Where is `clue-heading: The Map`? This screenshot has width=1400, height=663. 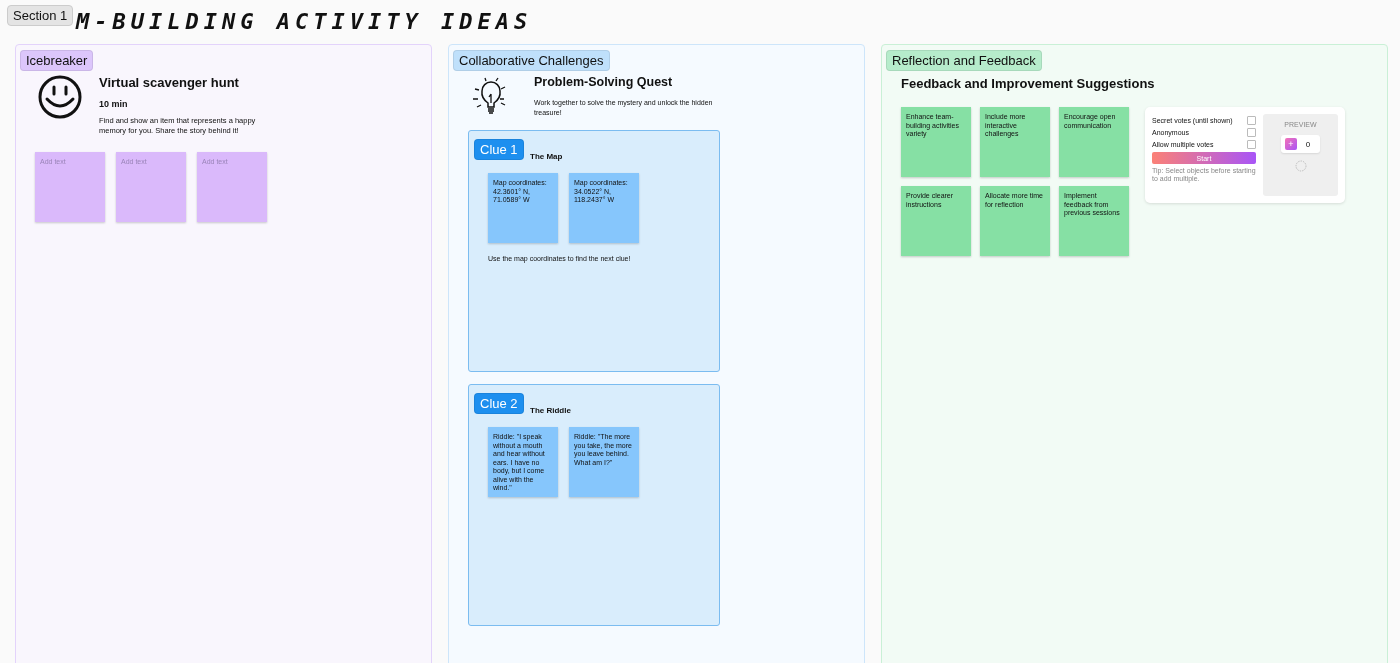
clue-heading: The Map is located at coordinates (547, 157).